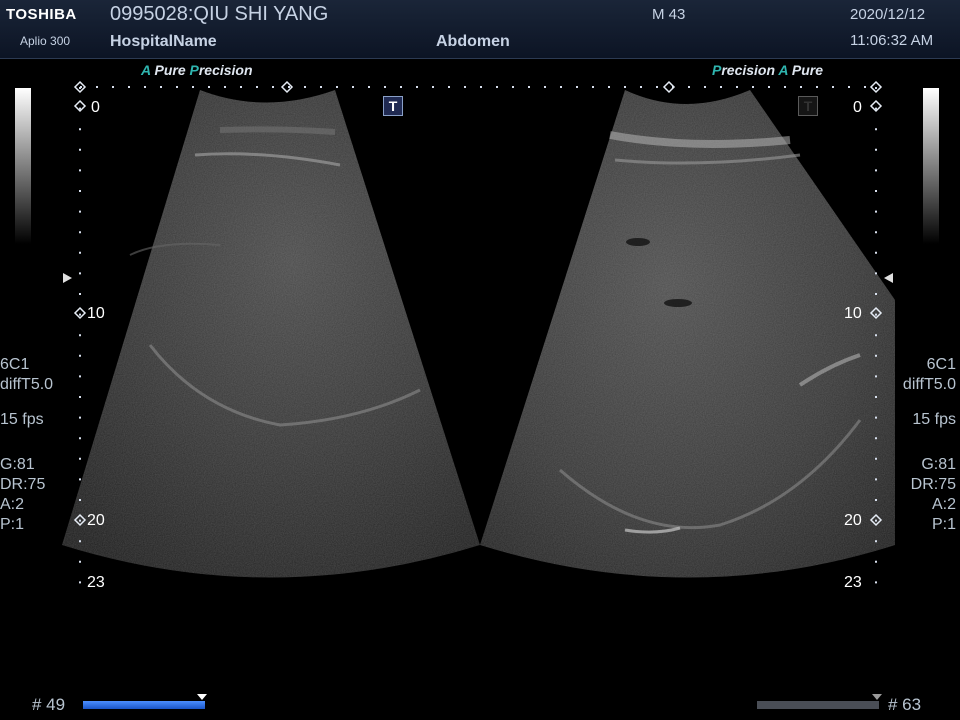 The image size is (960, 720). I want to click on left-depth-20: 20, so click(96, 520).